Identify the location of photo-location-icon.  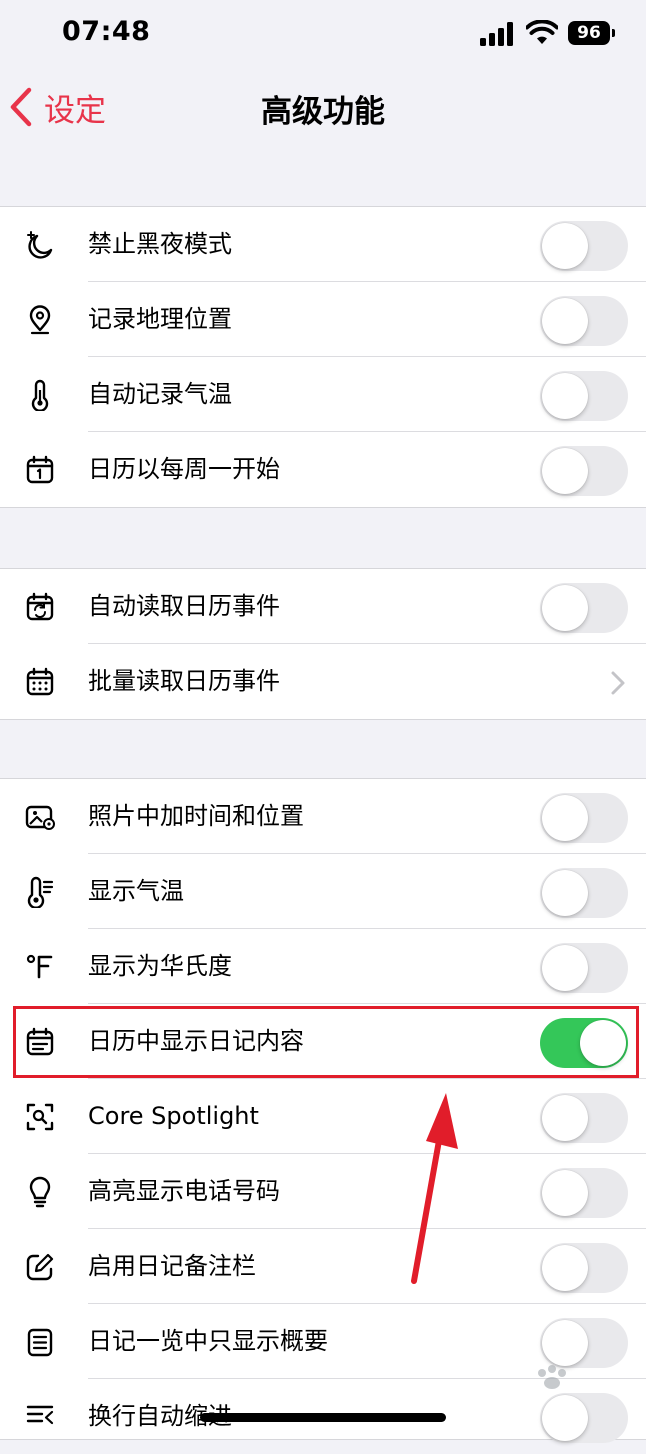
(40, 817).